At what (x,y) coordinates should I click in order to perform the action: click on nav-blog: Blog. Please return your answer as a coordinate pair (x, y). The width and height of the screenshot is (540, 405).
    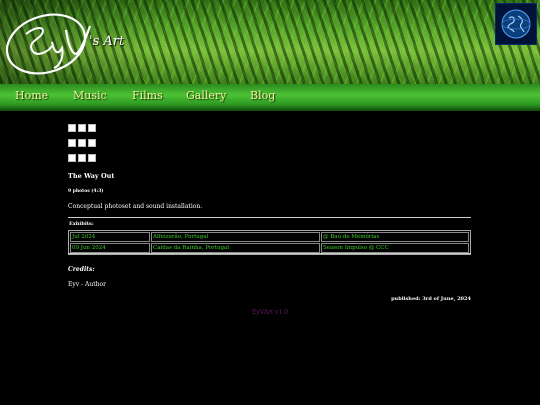
    Looking at the image, I should click on (262, 95).